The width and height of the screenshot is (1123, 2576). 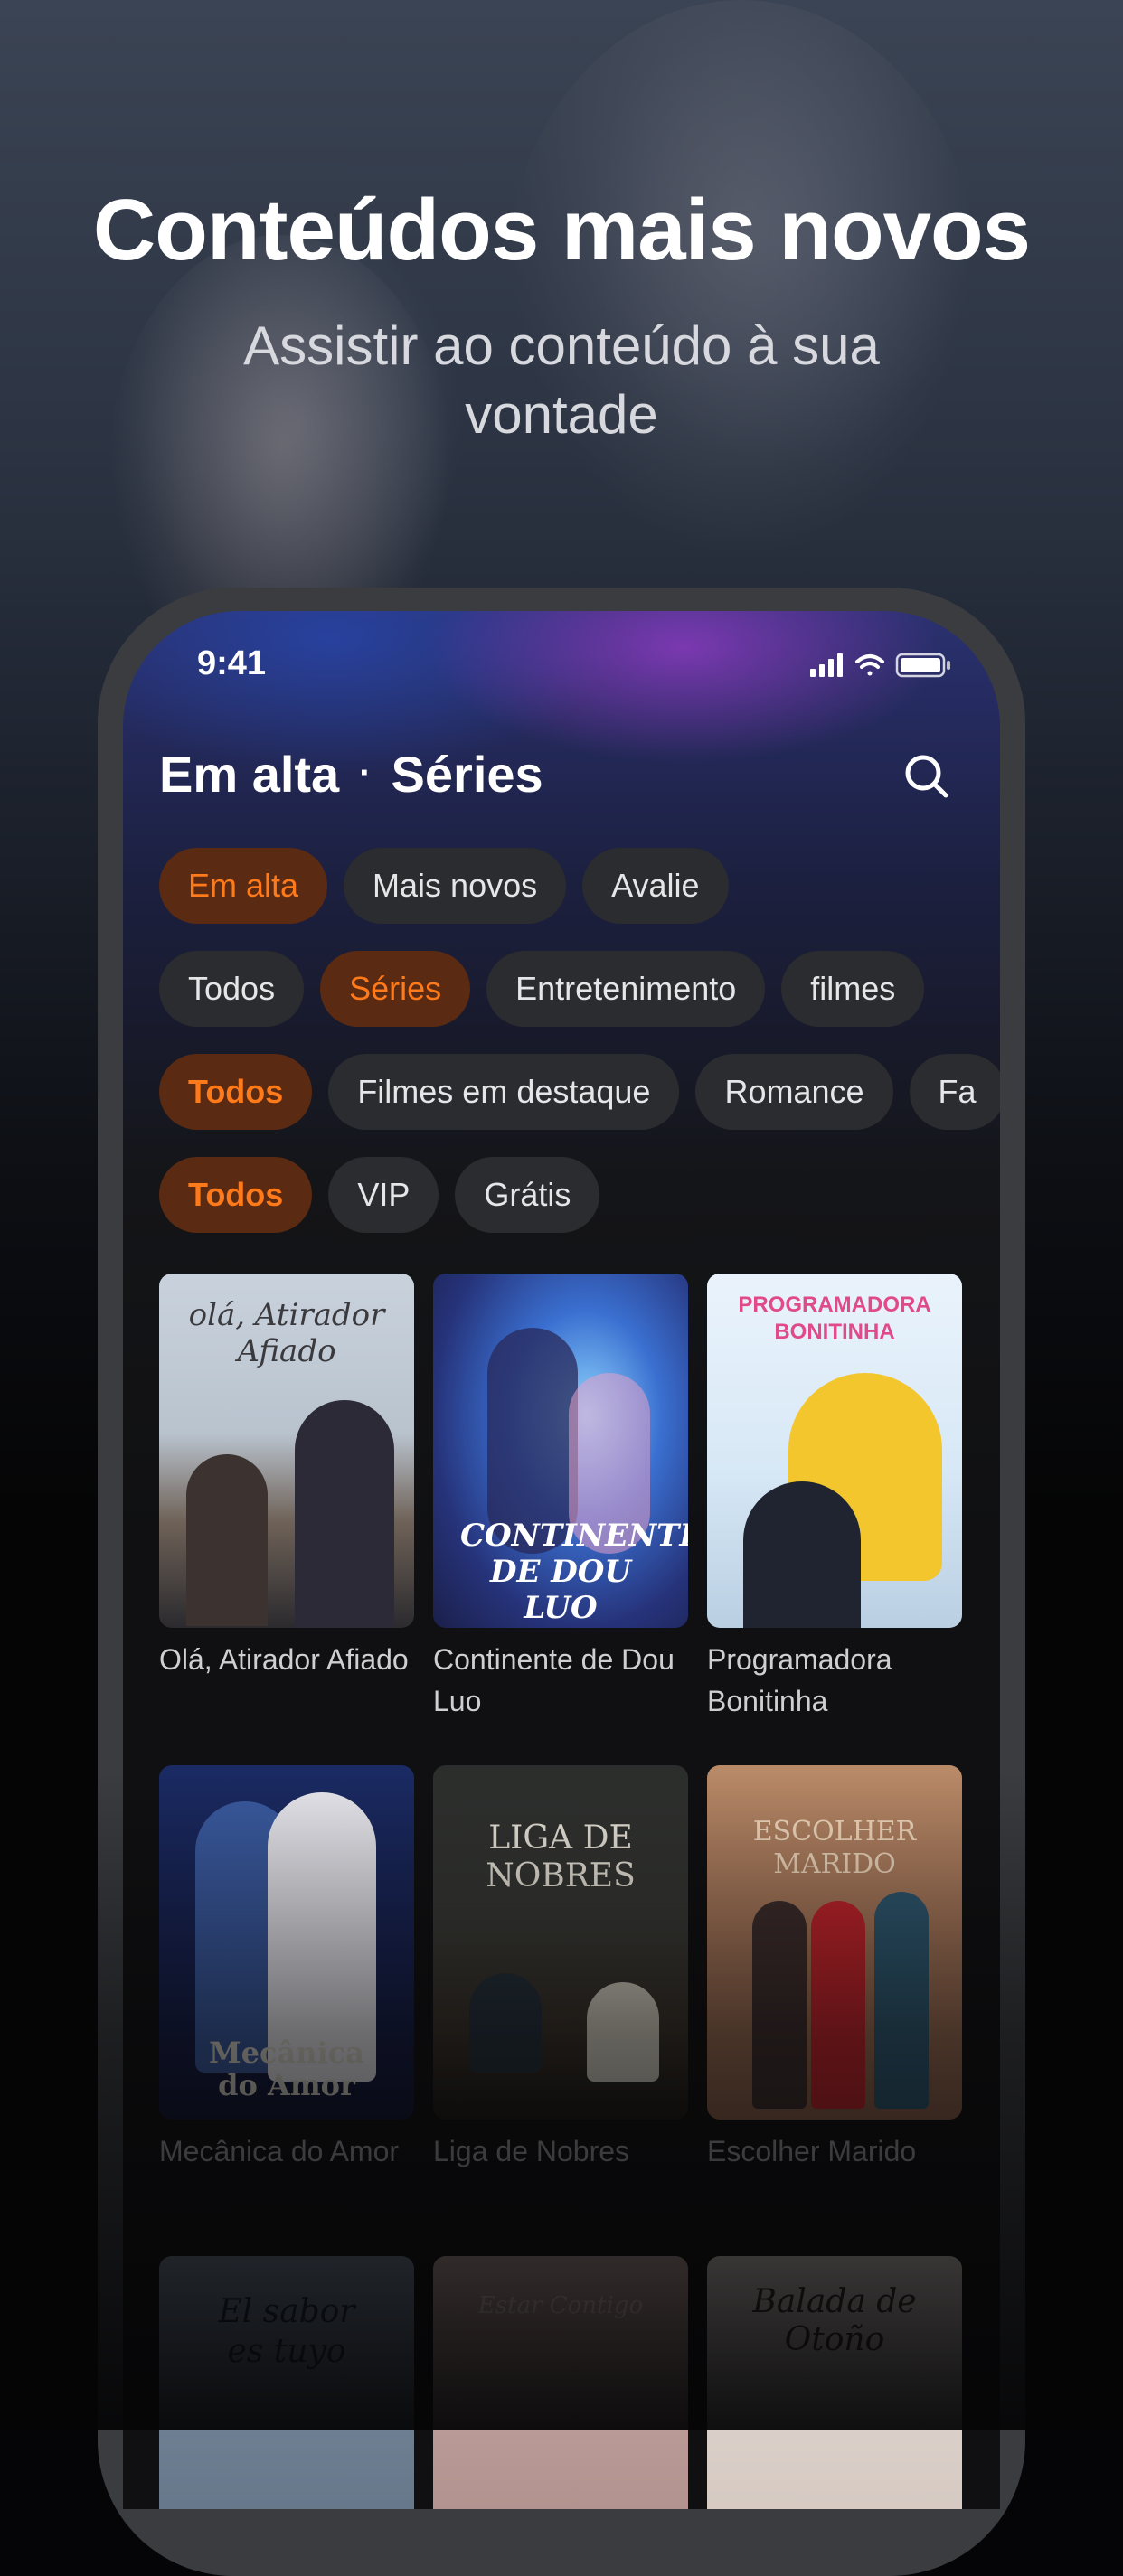 What do you see at coordinates (243, 886) in the screenshot?
I see `chip-em-alta: Em alta` at bounding box center [243, 886].